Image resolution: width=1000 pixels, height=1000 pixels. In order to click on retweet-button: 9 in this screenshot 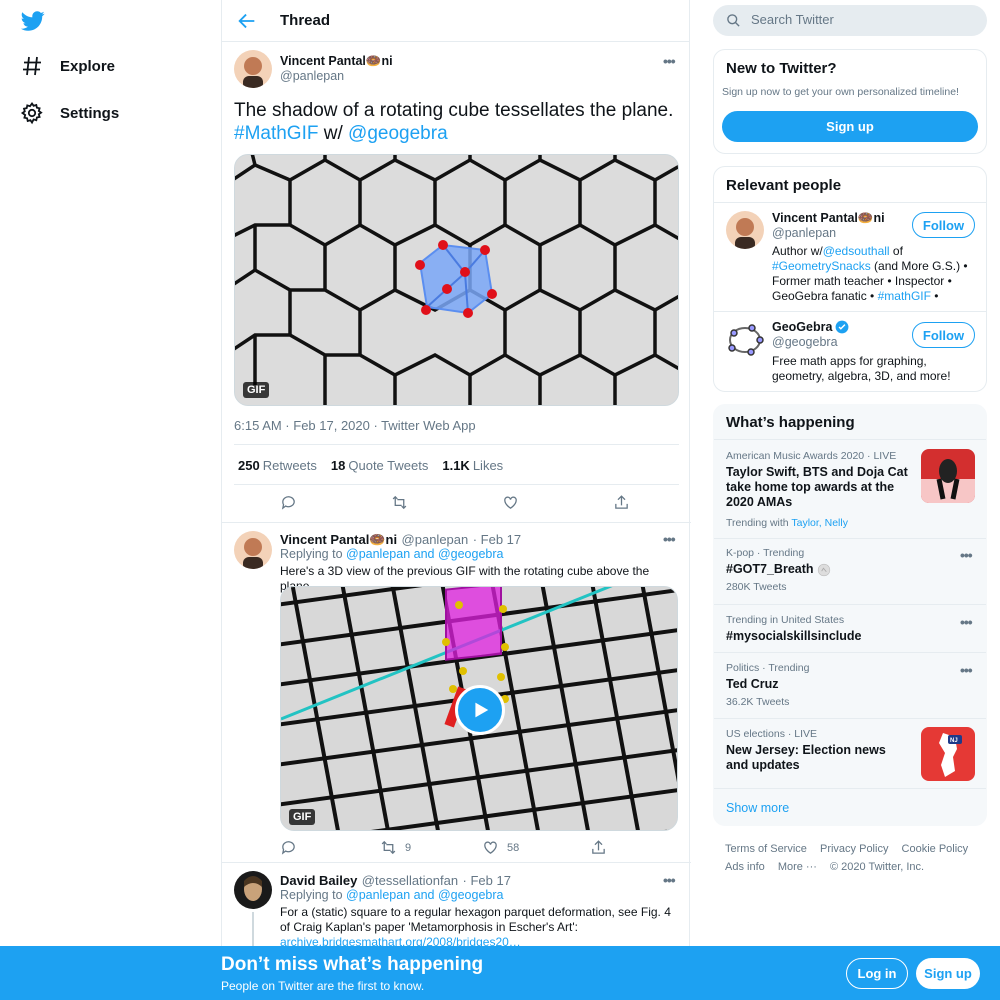, I will do `click(431, 847)`.